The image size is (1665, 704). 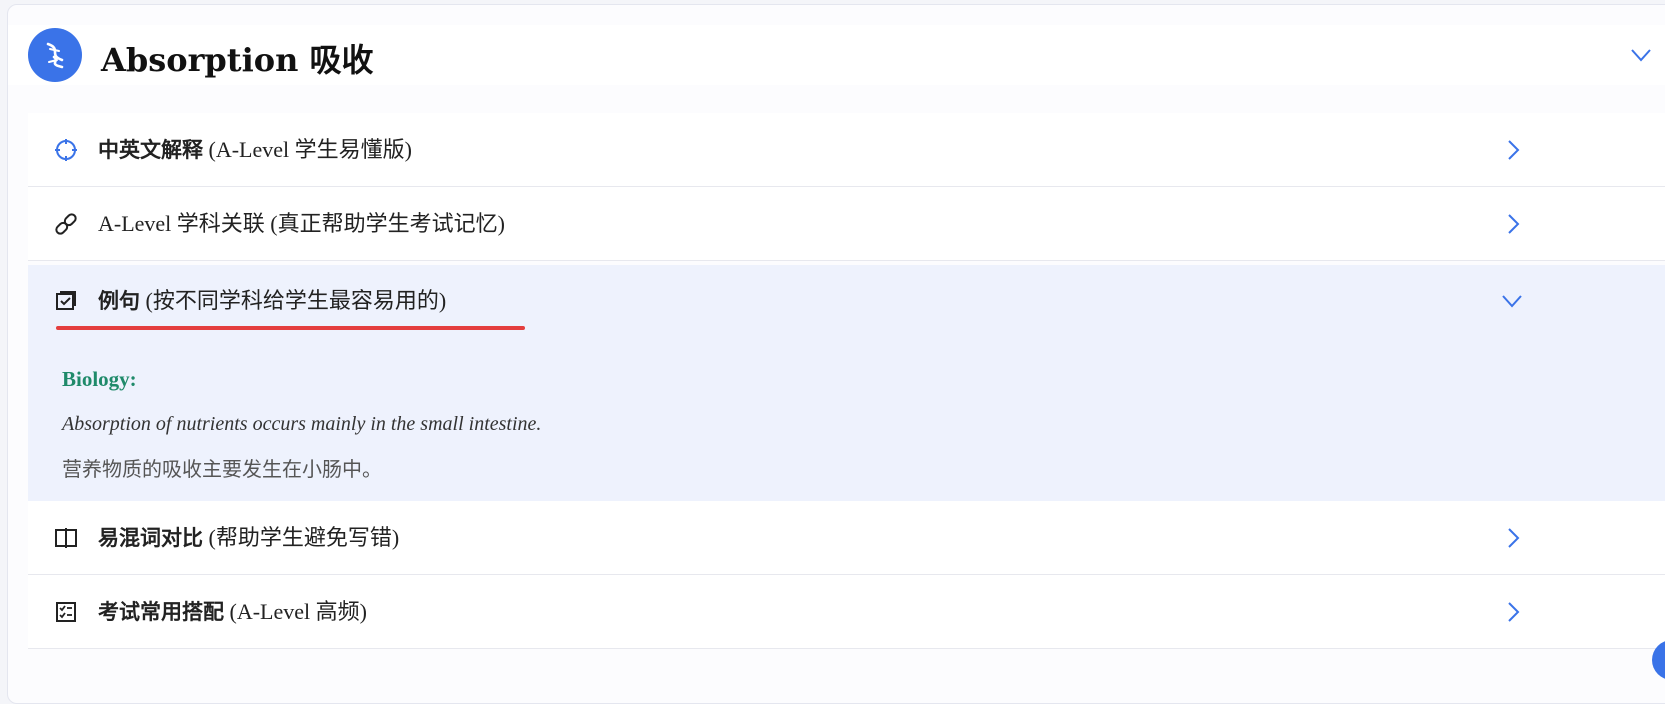 I want to click on check-box-icon, so click(x=66, y=300).